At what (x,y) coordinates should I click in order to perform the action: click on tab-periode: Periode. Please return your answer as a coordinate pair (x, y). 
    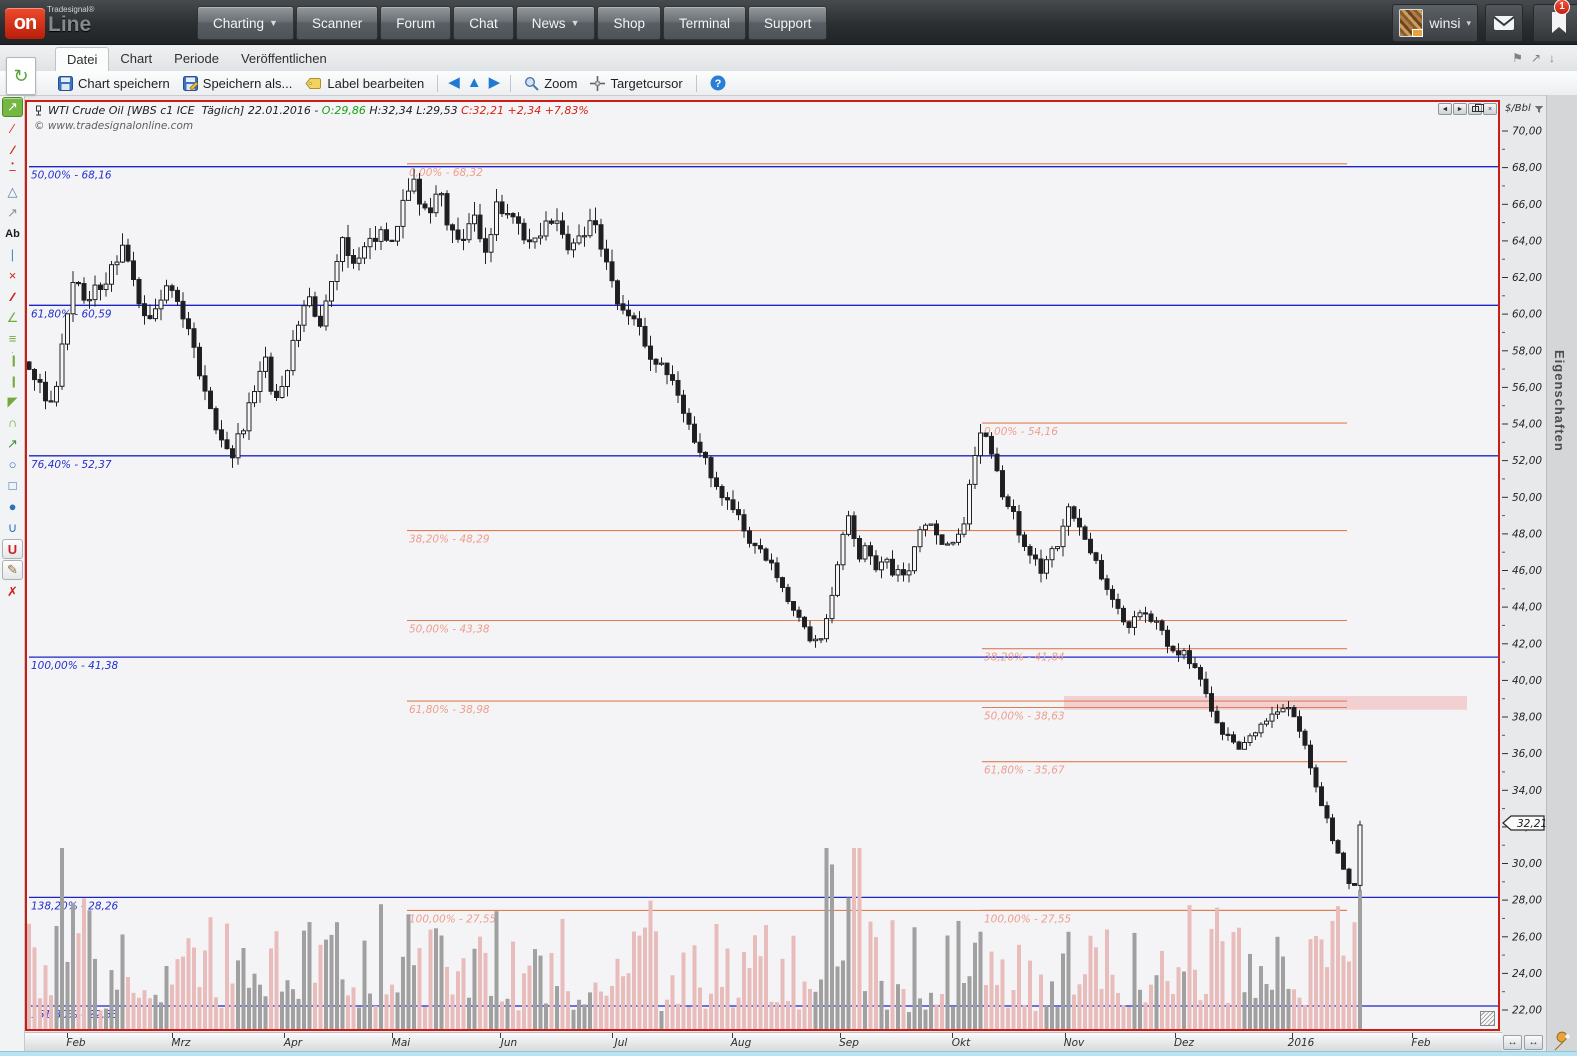
    Looking at the image, I should click on (196, 59).